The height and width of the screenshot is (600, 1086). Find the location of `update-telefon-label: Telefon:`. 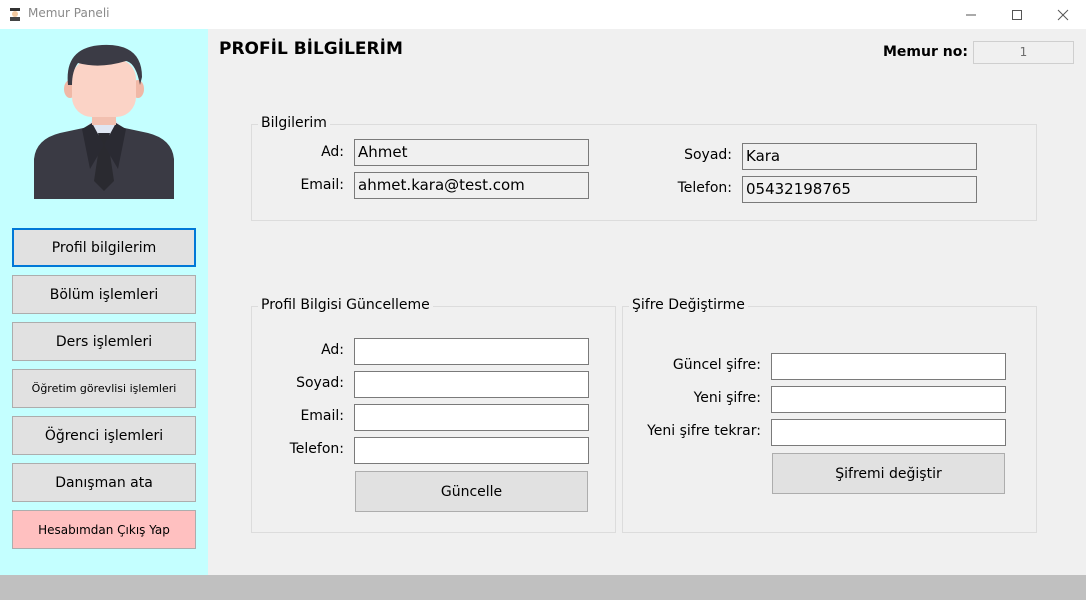

update-telefon-label: Telefon: is located at coordinates (316, 449).